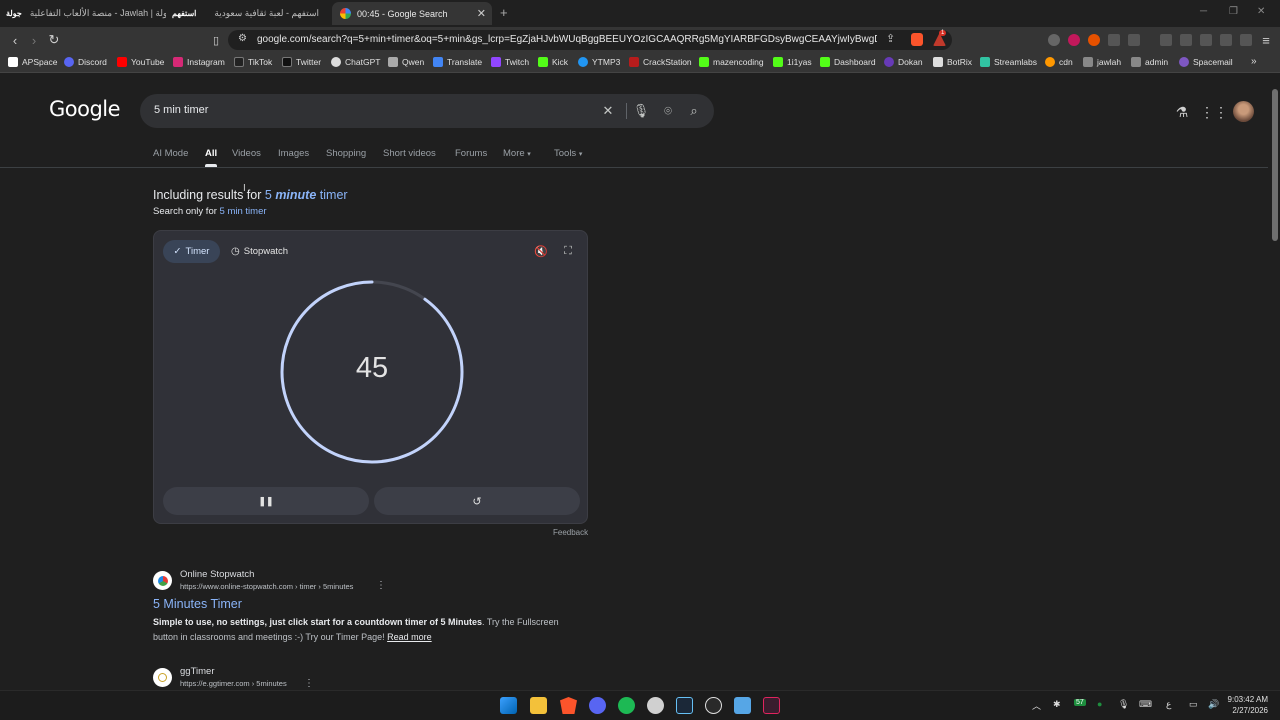 The image size is (1280, 720). Describe the element at coordinates (412, 13) in the screenshot. I see `tab-google-search: 00:45 - Google Search ✕` at that location.